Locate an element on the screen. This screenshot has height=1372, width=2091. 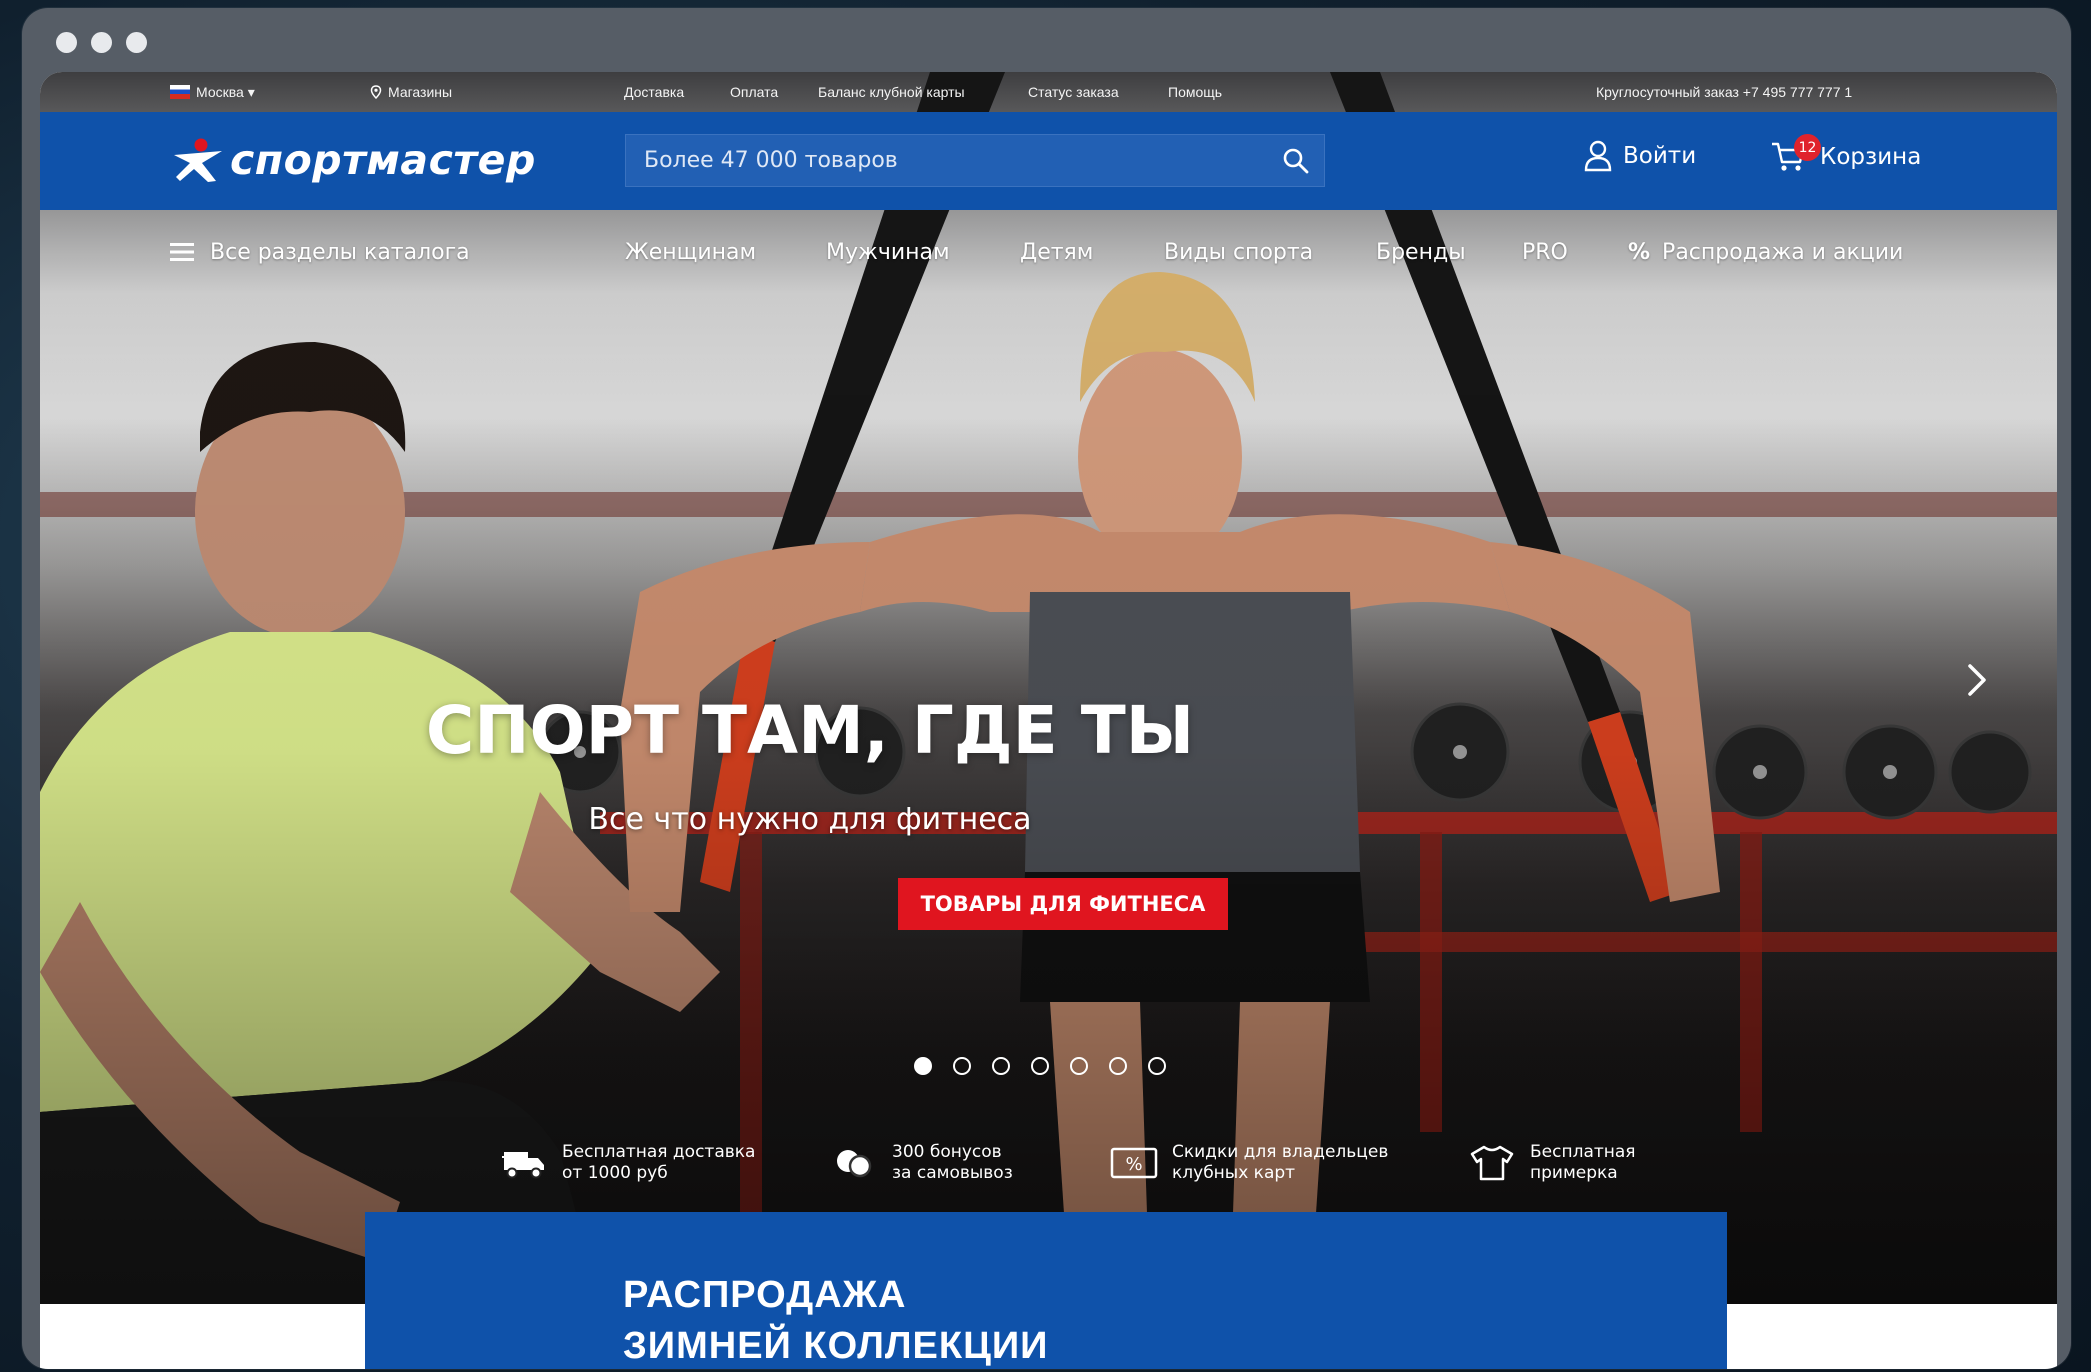
search-input is located at coordinates (947, 160).